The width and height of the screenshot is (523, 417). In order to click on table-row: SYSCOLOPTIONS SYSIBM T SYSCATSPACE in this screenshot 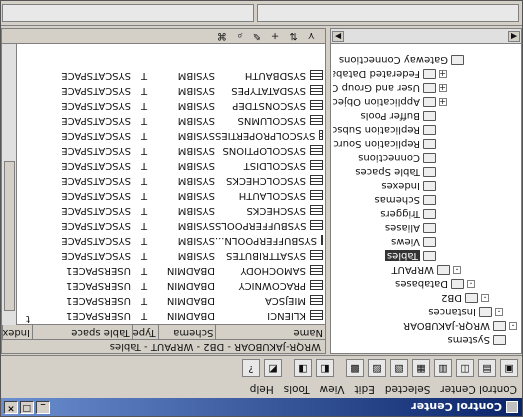, I will do `click(170, 150)`.